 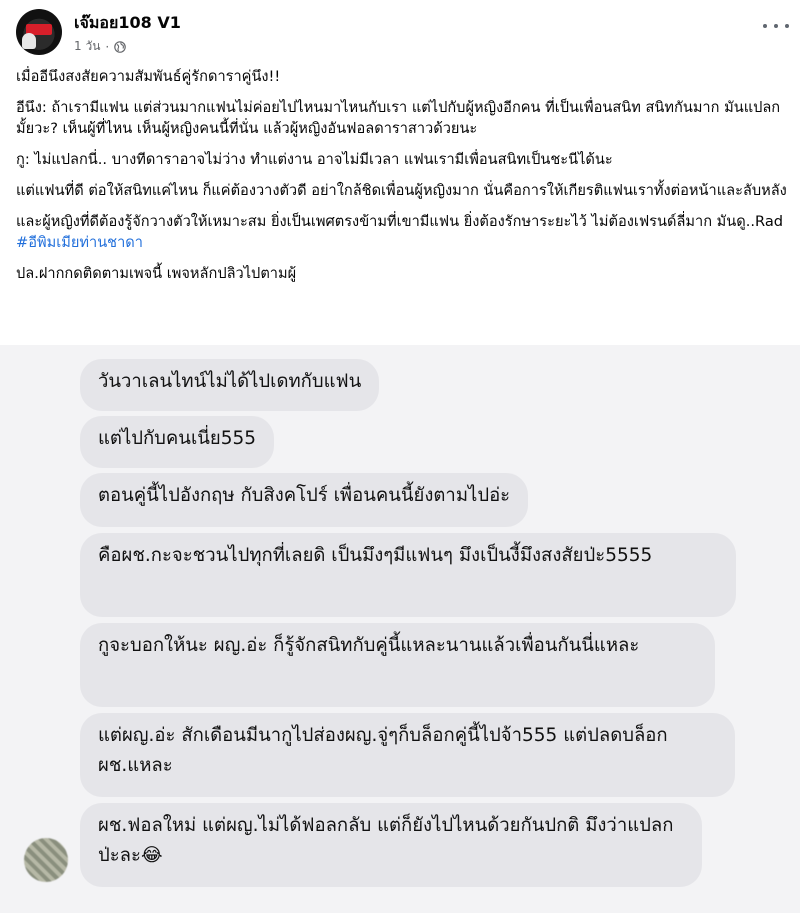 I want to click on post-timestamp: 1 วัน, so click(x=87, y=46).